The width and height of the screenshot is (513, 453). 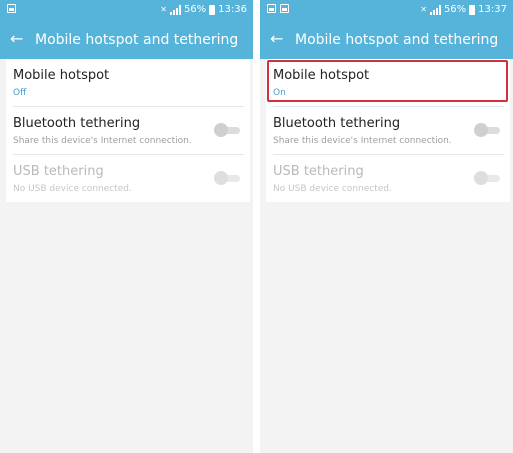 I want to click on highlight-box, so click(x=387, y=81).